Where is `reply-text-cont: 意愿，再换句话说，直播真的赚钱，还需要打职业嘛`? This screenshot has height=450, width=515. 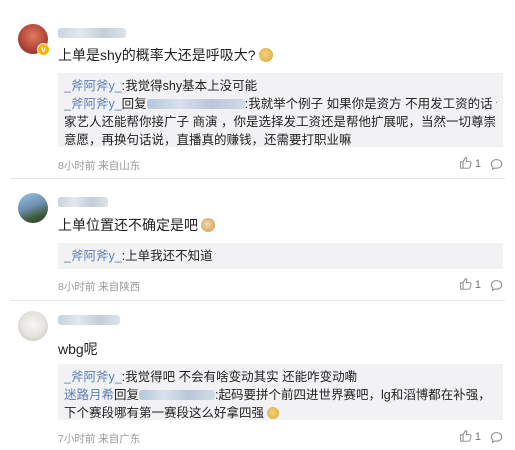
reply-text-cont: 意愿，再换句话说，直播真的赚钱，还需要打职业嘛 is located at coordinates (208, 140).